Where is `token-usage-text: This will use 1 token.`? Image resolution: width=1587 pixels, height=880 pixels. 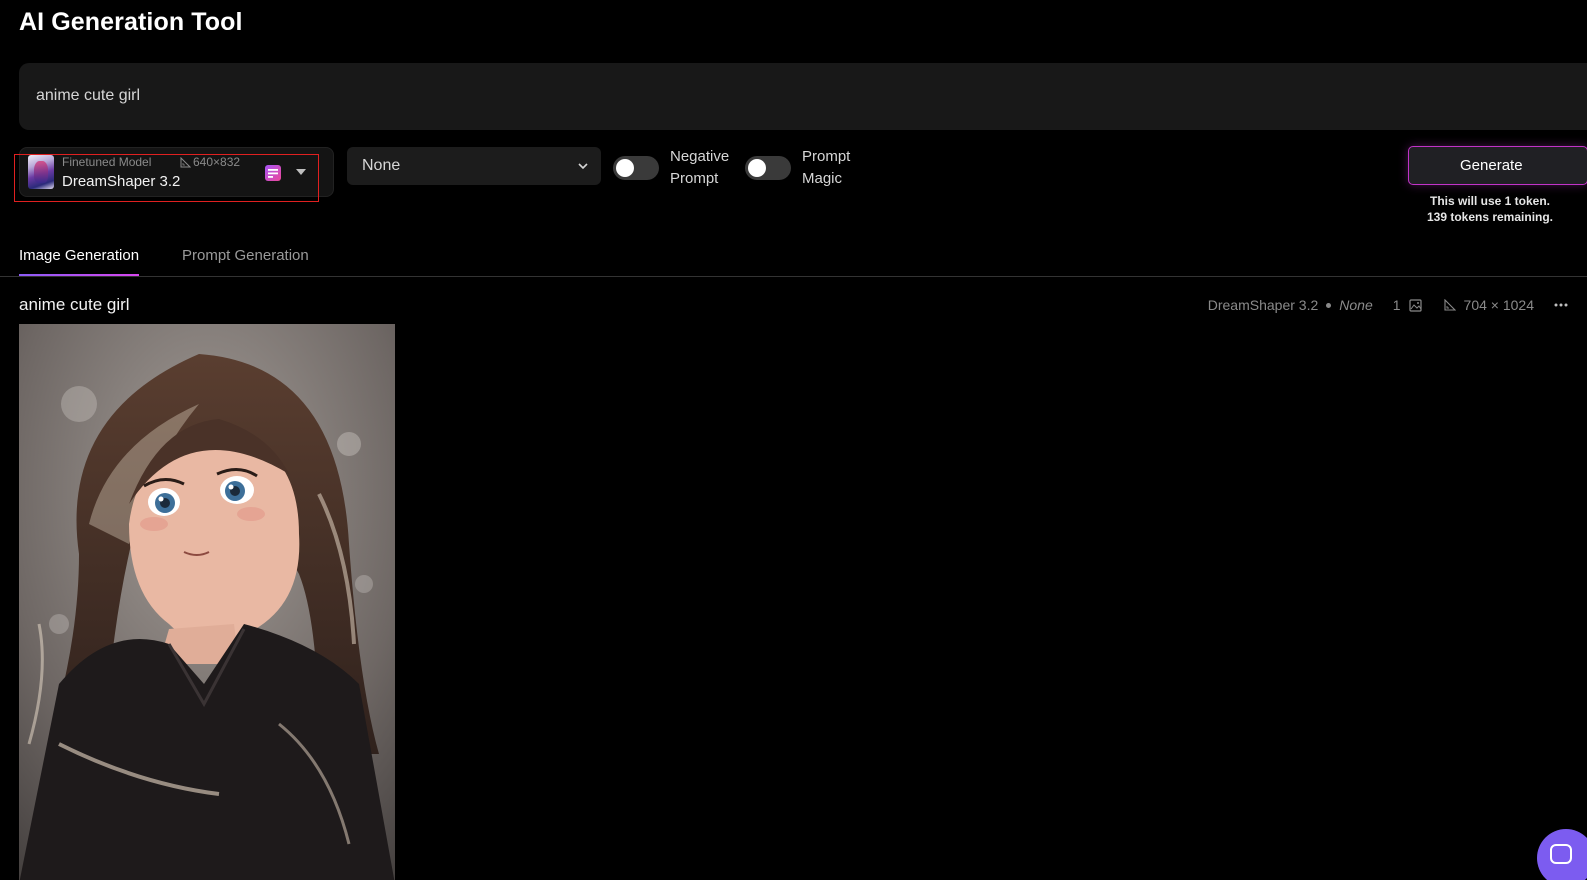 token-usage-text: This will use 1 token. is located at coordinates (1490, 201).